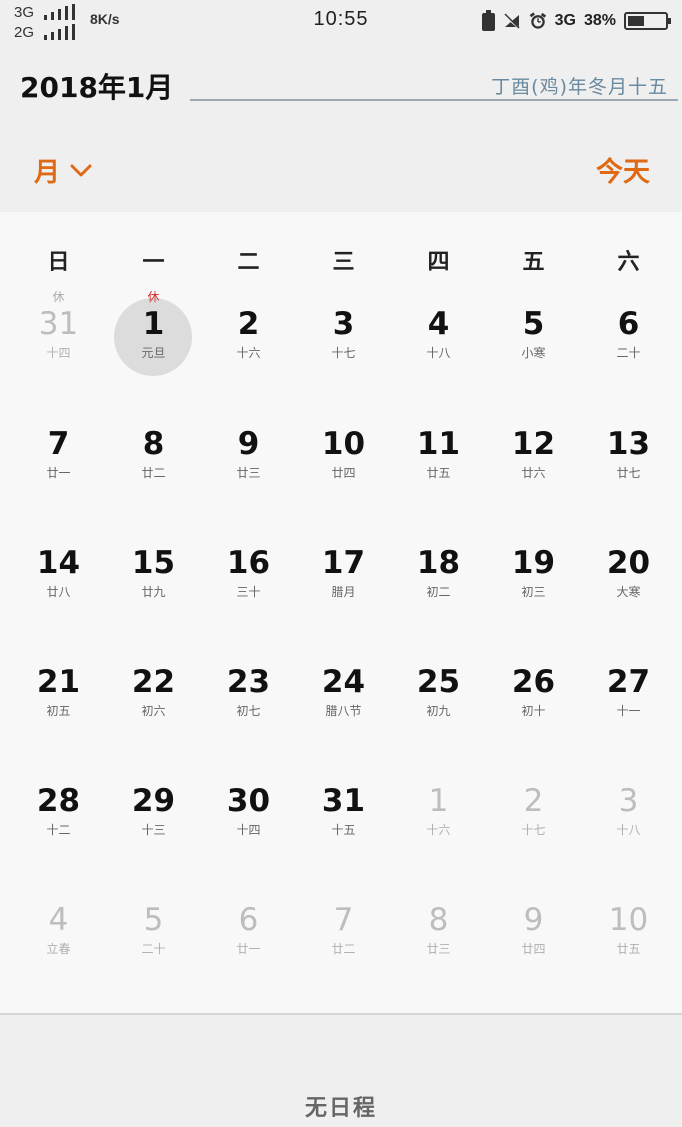 The image size is (682, 1127). What do you see at coordinates (343, 262) in the screenshot?
I see `weekday-label: 三` at bounding box center [343, 262].